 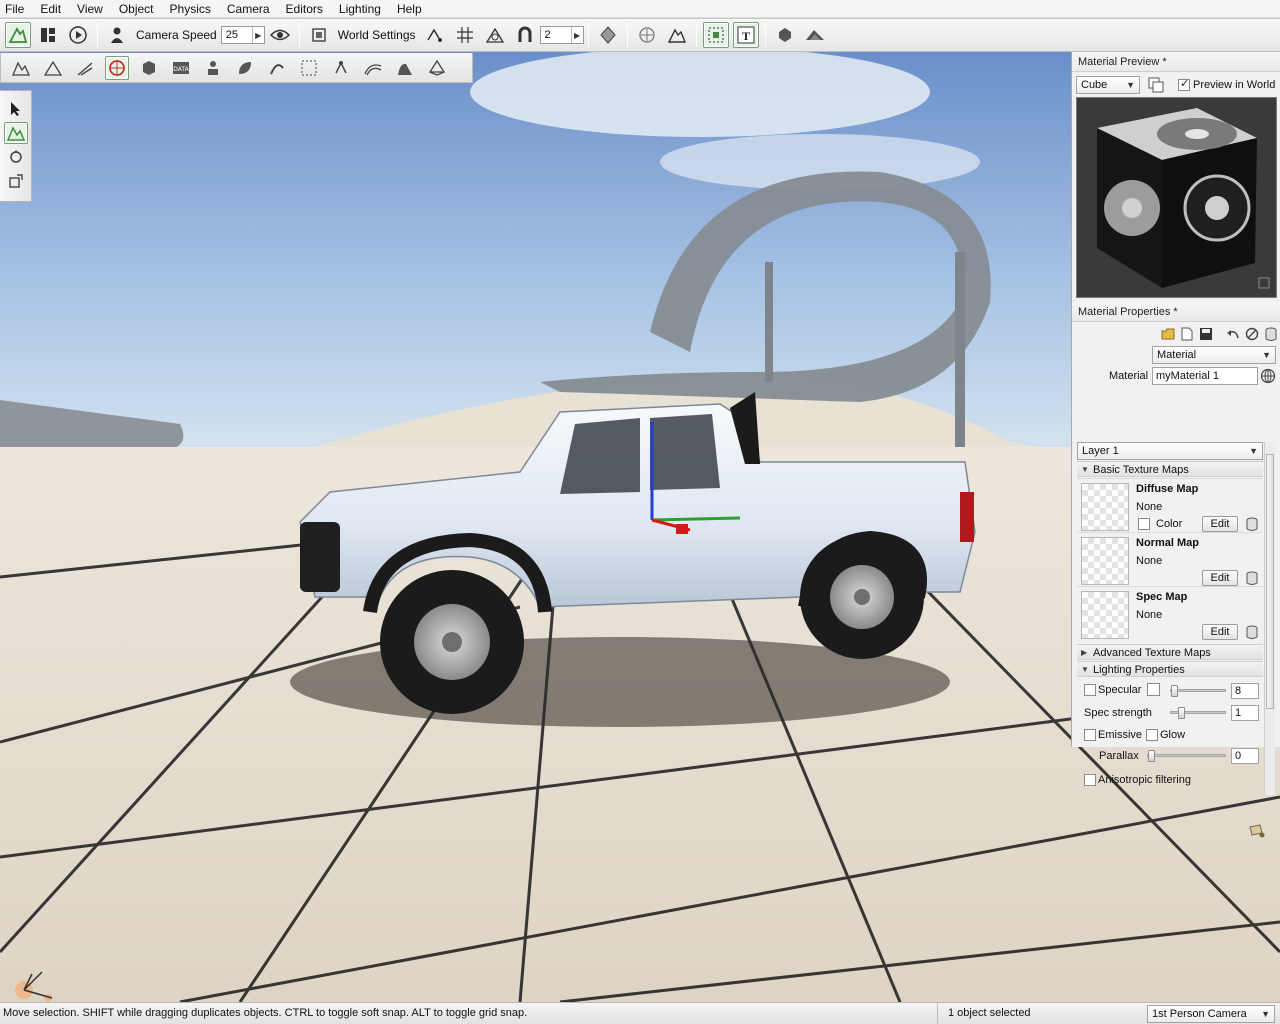 What do you see at coordinates (90, 9) in the screenshot?
I see `menu-view: View` at bounding box center [90, 9].